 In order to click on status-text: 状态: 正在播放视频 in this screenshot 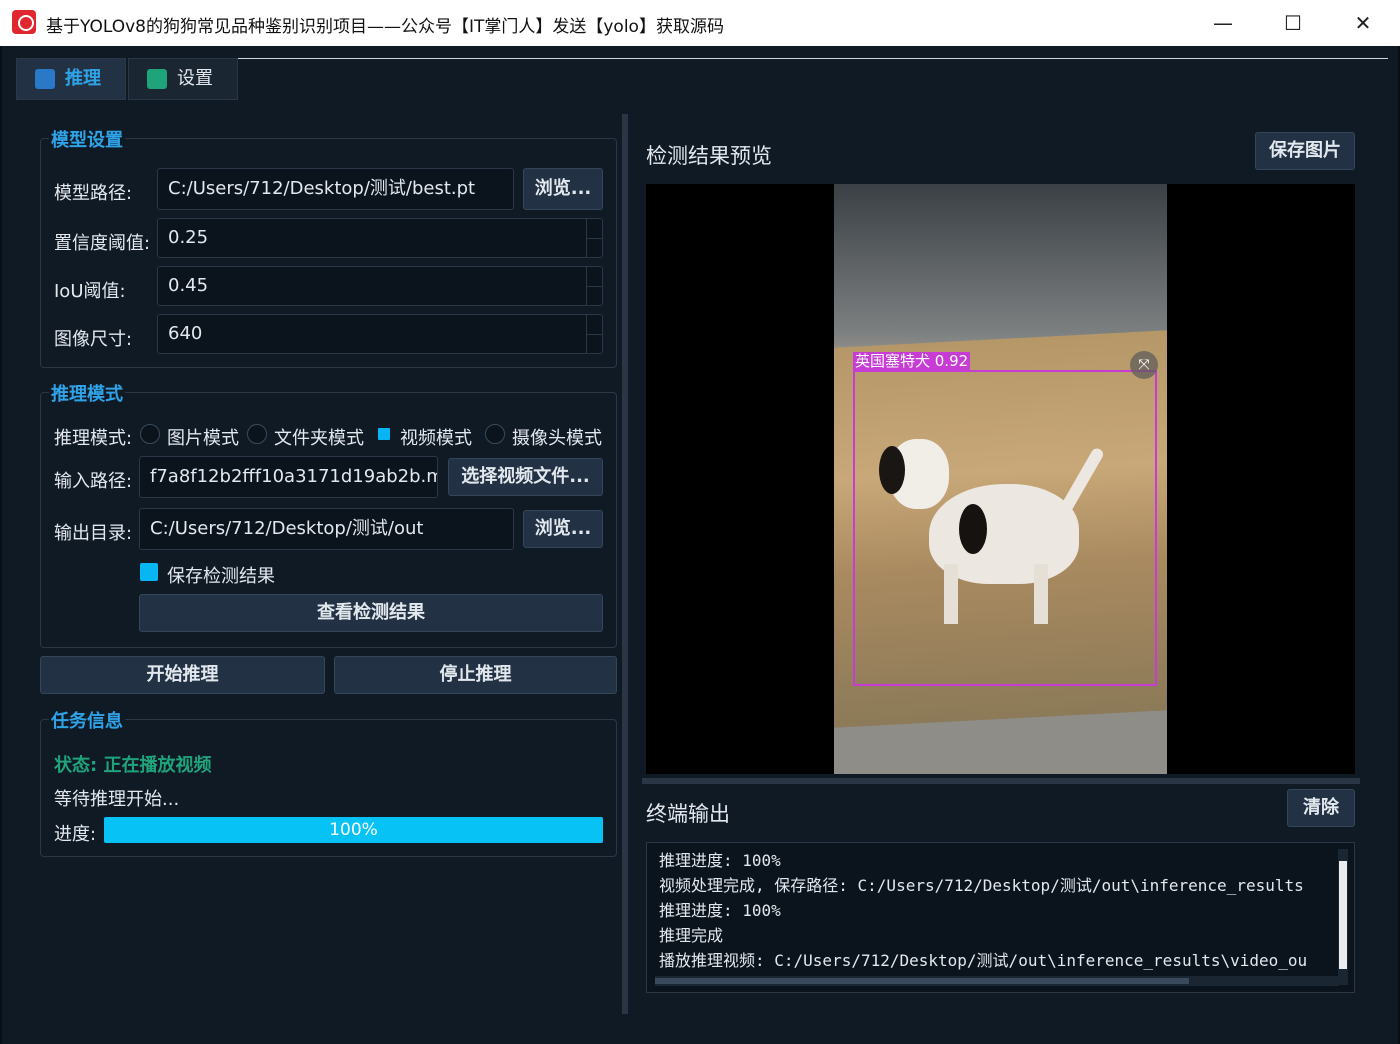, I will do `click(133, 765)`.